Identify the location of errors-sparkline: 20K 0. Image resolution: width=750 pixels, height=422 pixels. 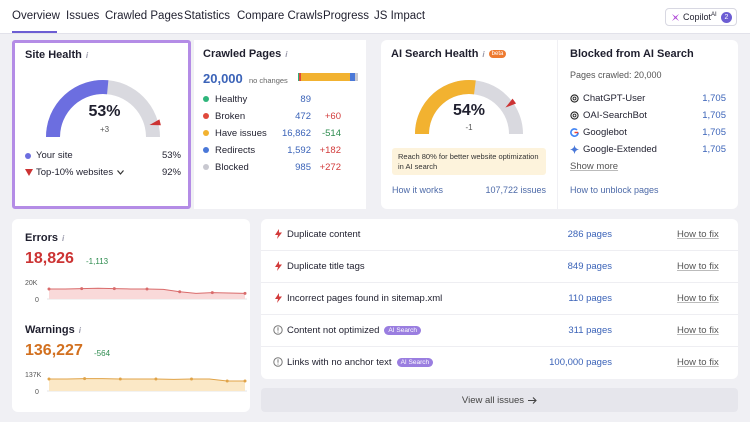
(136, 292).